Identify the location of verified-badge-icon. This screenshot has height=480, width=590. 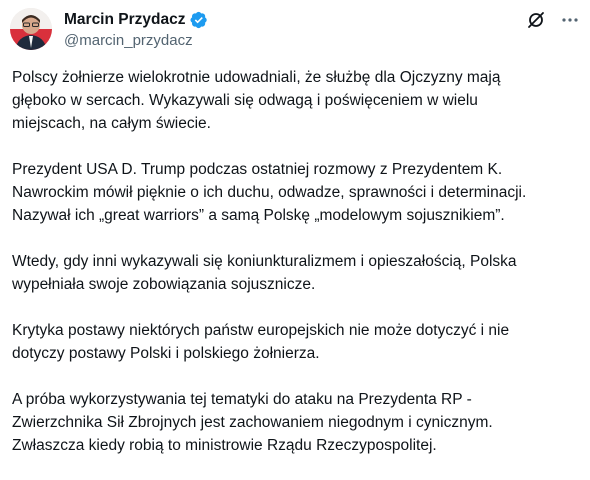
(199, 20).